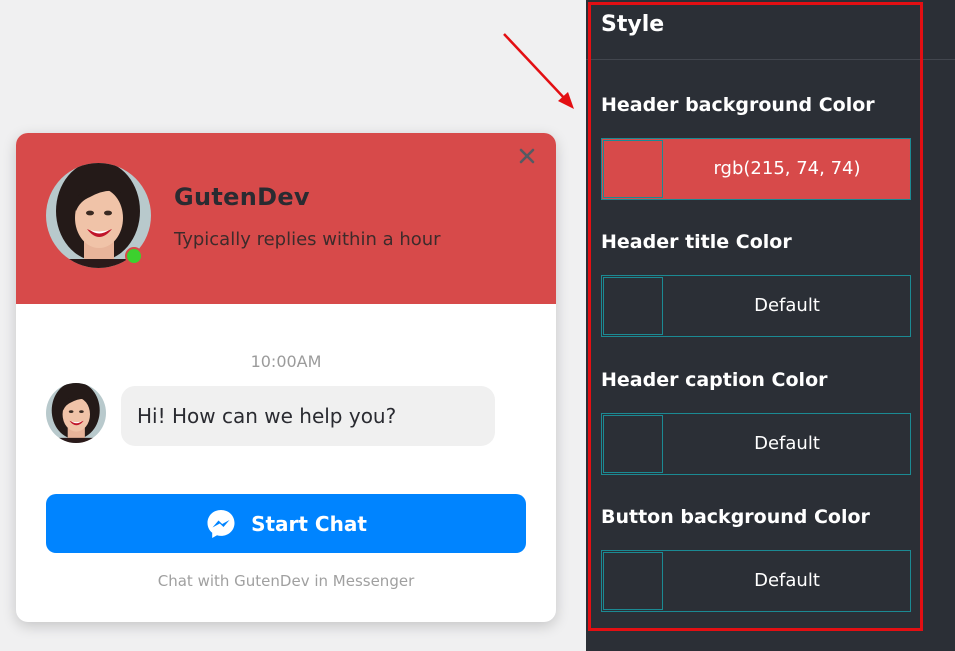 Image resolution: width=955 pixels, height=651 pixels. I want to click on online-status-dot, so click(134, 256).